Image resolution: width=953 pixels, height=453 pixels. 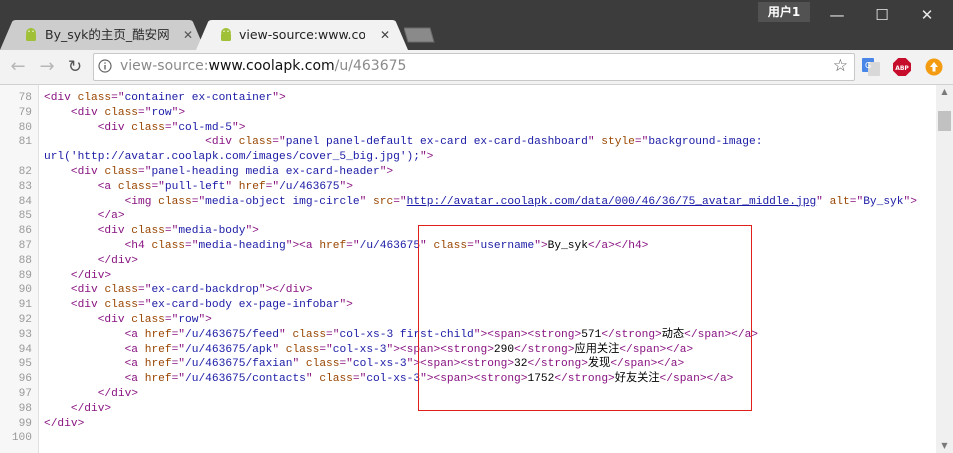 What do you see at coordinates (263, 66) in the screenshot?
I see `url-text: view-source:www.coolapk.com/u/463675` at bounding box center [263, 66].